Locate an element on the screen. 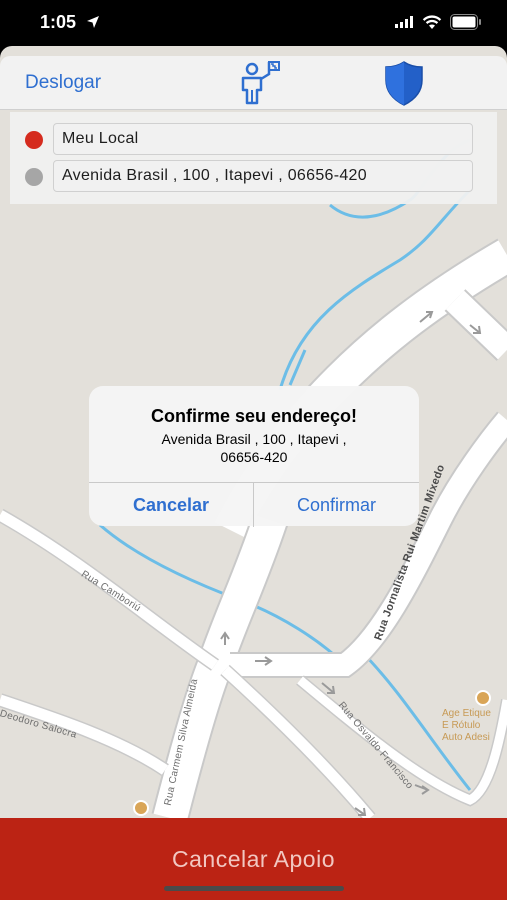 This screenshot has height=900, width=507. status-bar: 1:05 is located at coordinates (253, 23).